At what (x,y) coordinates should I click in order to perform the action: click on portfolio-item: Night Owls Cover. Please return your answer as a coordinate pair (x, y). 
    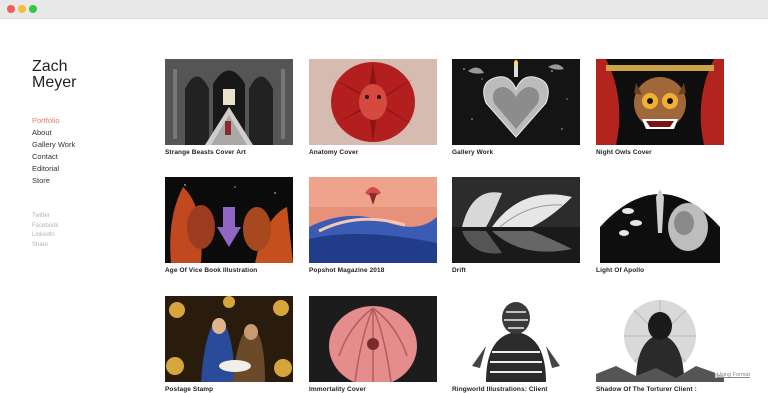
    Looking at the image, I should click on (660, 107).